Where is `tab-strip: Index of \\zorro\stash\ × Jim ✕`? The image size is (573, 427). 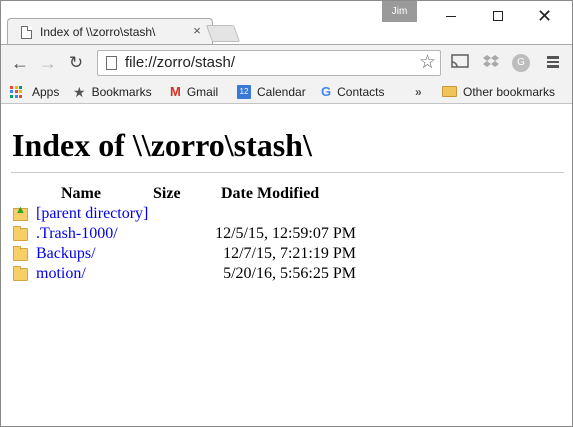
tab-strip: Index of \\zorro\stash\ × Jim ✕ is located at coordinates (286, 23).